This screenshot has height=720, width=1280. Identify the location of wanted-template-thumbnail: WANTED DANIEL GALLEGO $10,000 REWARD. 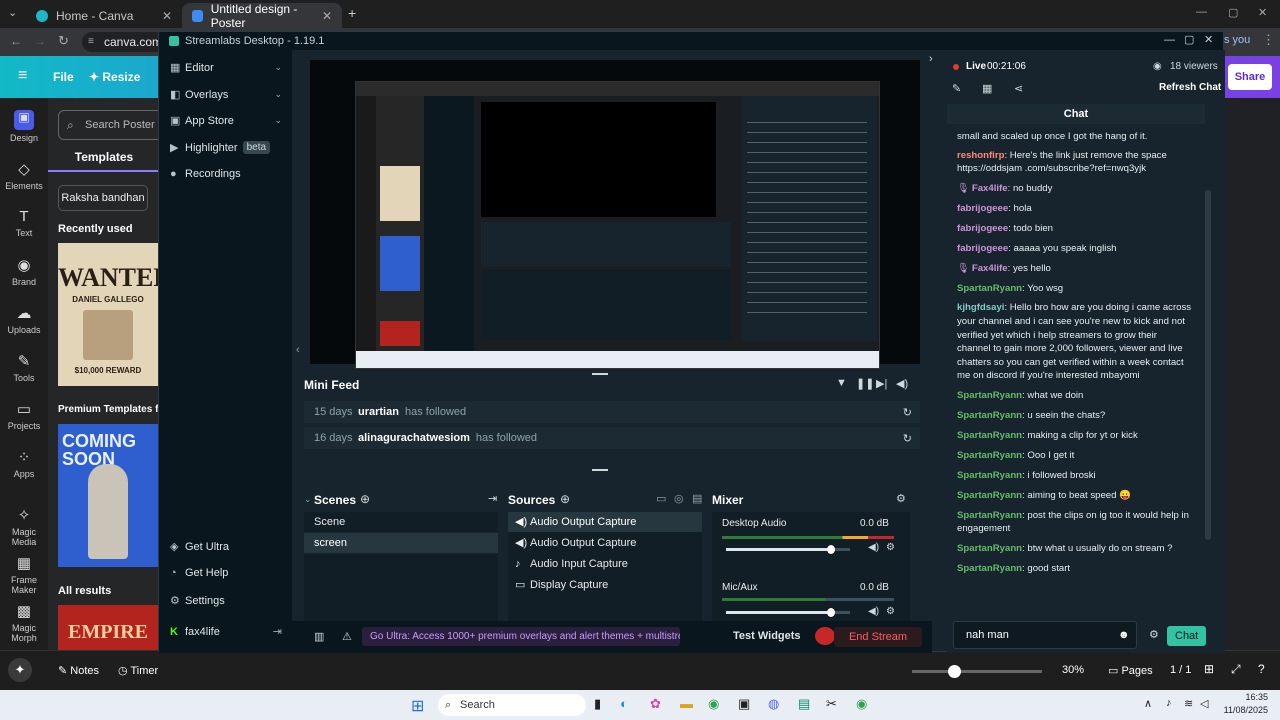
(108, 314).